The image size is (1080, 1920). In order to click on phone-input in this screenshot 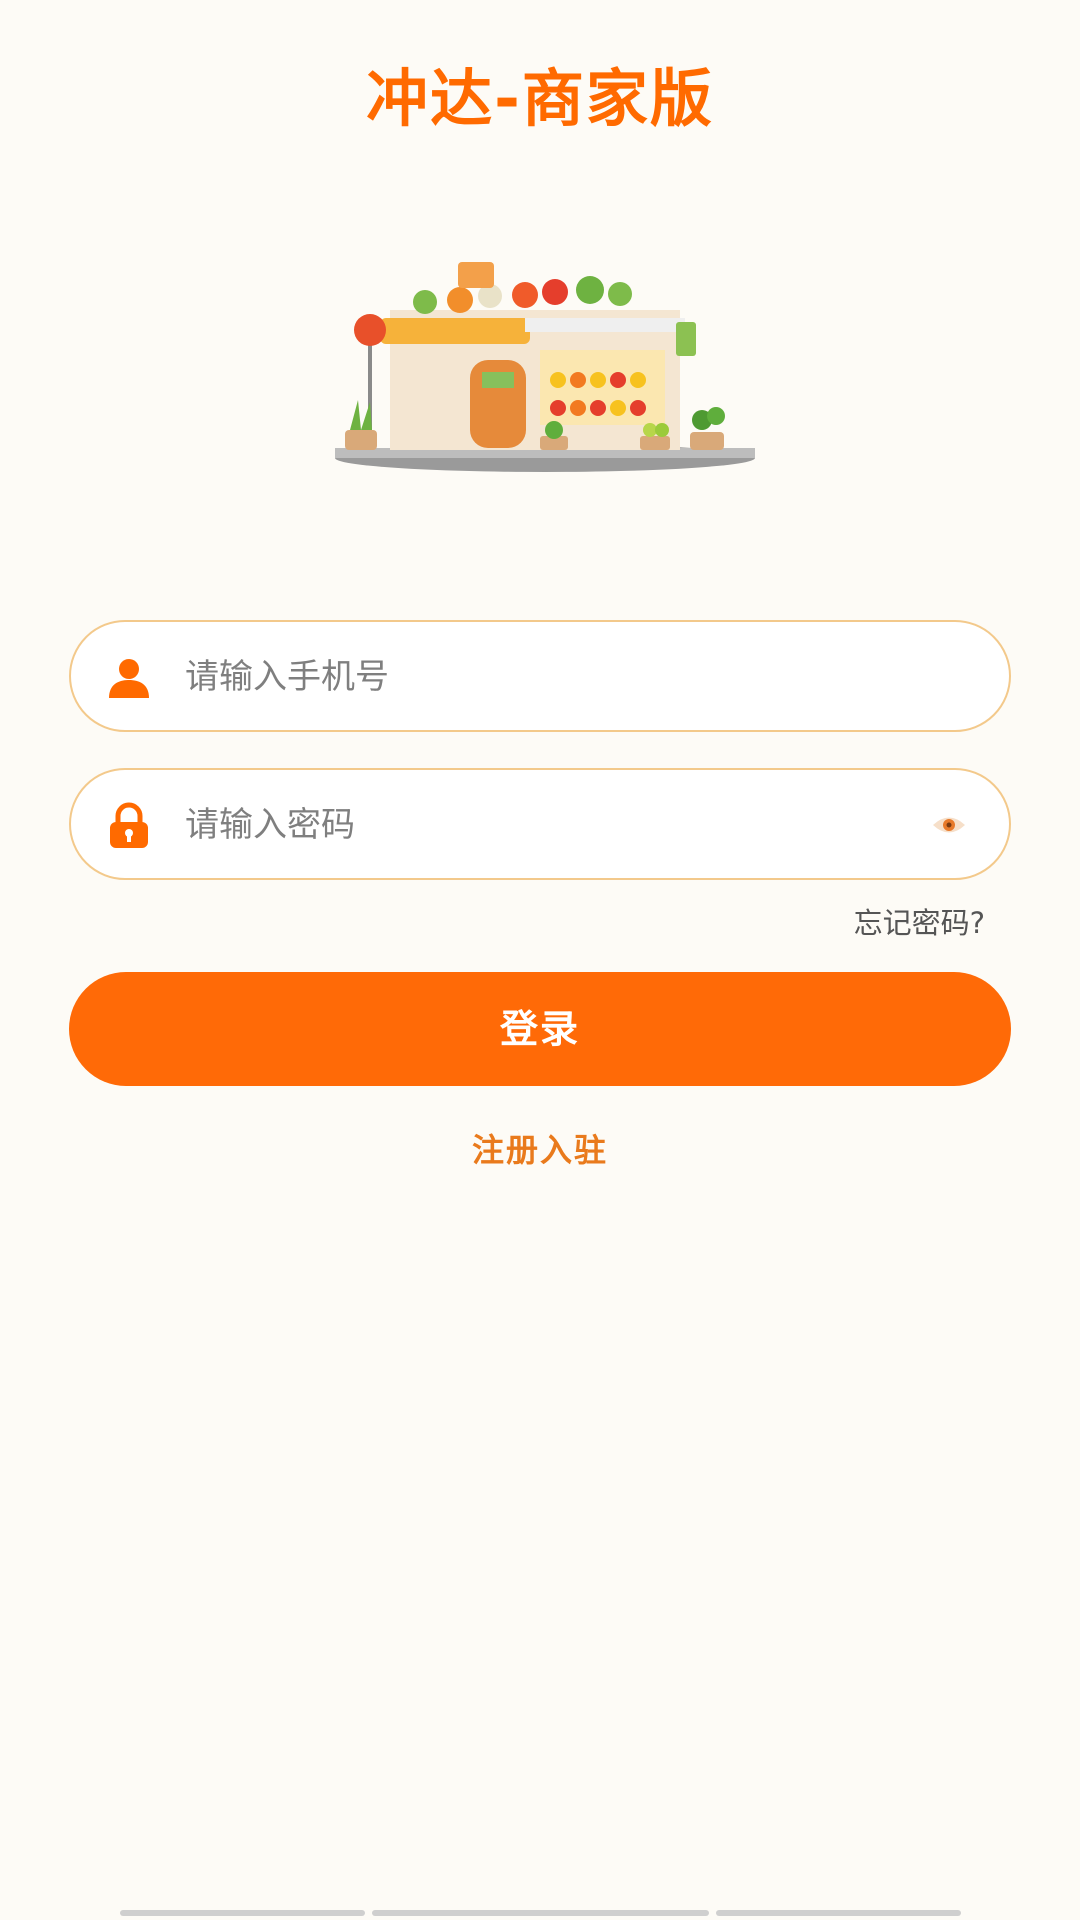, I will do `click(535, 677)`.